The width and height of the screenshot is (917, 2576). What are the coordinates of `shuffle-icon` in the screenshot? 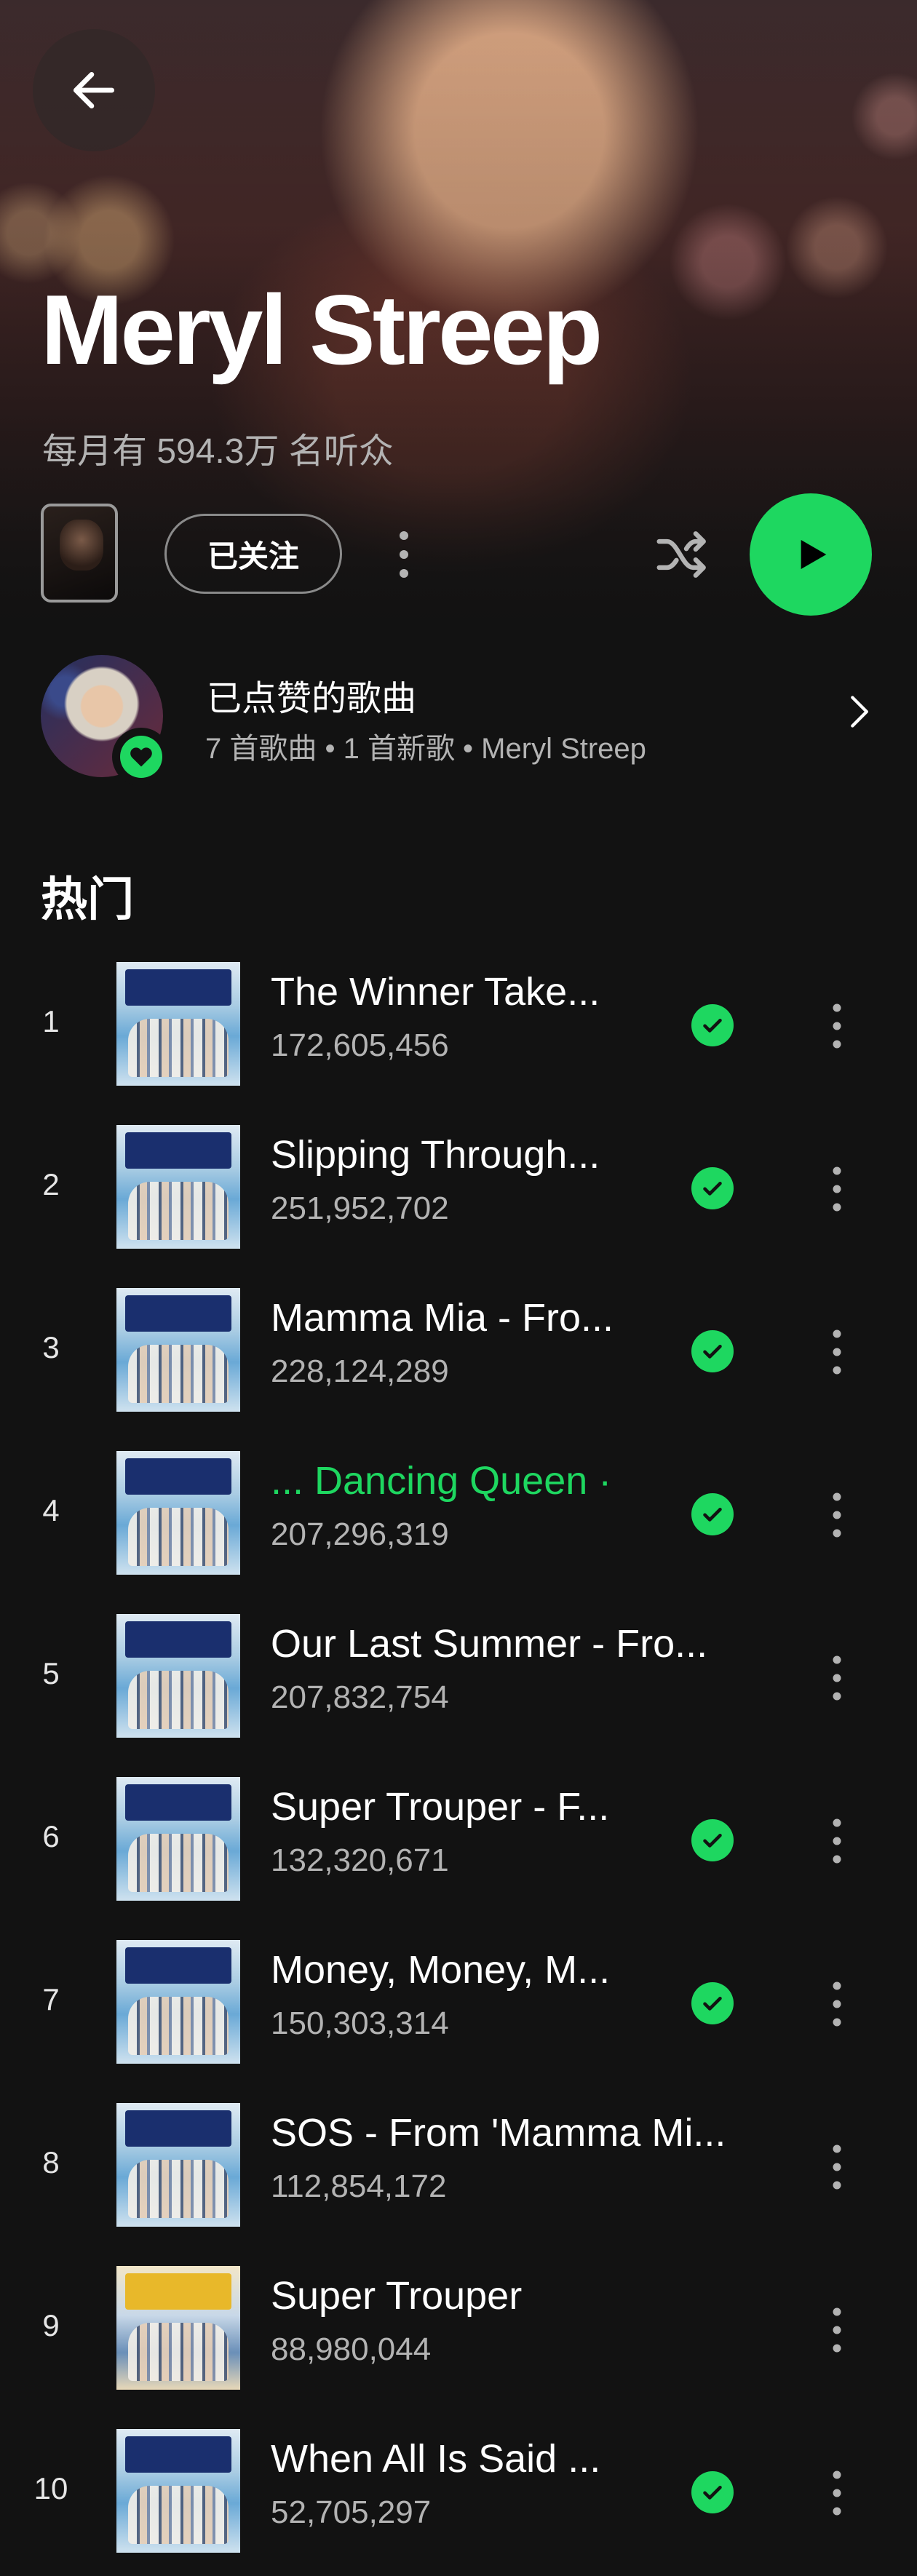 It's located at (681, 554).